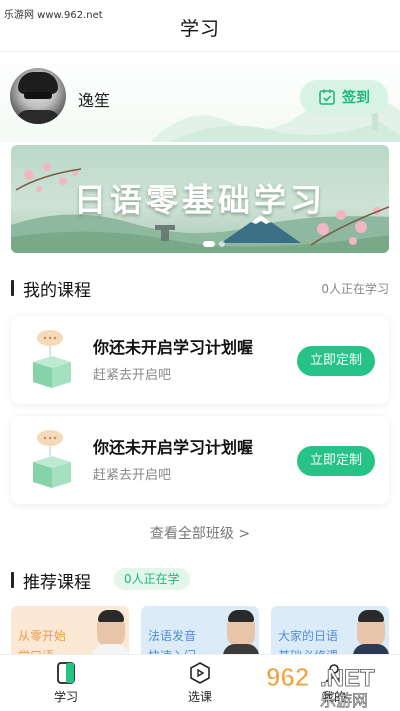 The image size is (400, 711). I want to click on banner-pagination, so click(214, 244).